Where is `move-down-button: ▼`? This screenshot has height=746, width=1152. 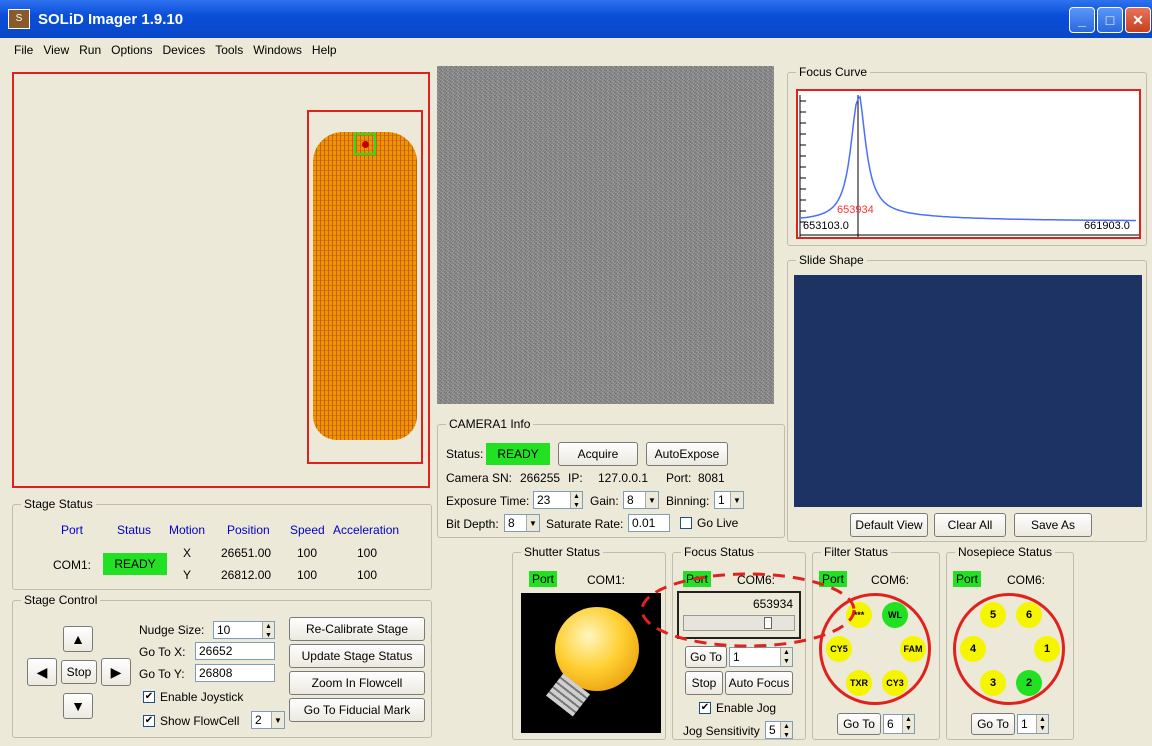
move-down-button: ▼ is located at coordinates (78, 706).